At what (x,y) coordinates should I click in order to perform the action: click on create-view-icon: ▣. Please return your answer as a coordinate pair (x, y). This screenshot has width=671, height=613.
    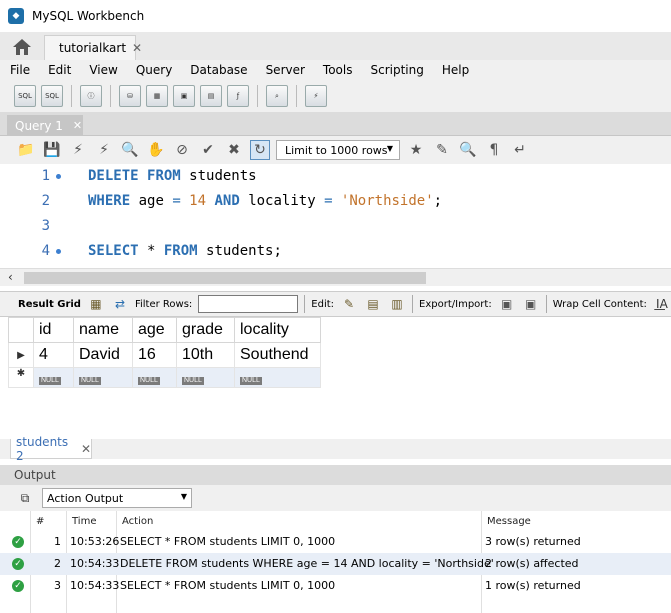
    Looking at the image, I should click on (184, 96).